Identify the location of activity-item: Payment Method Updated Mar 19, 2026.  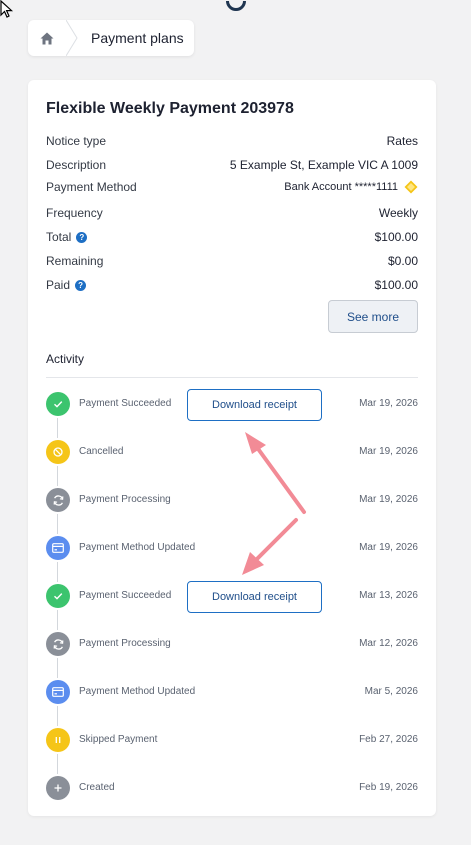
(232, 549).